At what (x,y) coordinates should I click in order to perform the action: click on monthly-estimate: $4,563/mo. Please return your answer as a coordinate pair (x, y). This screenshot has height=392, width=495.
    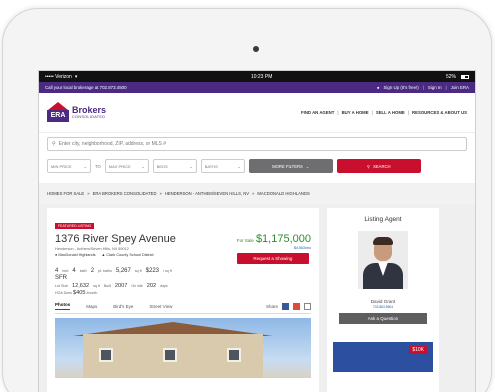
    Looking at the image, I should click on (274, 248).